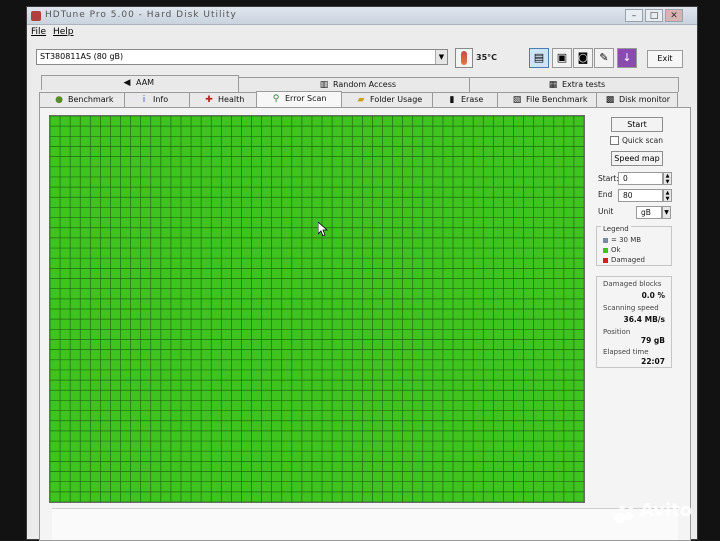  Describe the element at coordinates (161, 99) in the screenshot. I see `tab-info-label: Info` at that location.